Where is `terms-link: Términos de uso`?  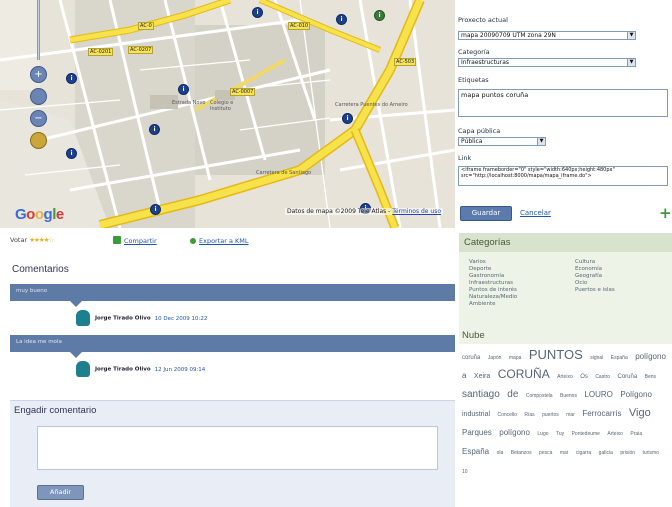
terms-link: Términos de uso is located at coordinates (416, 211).